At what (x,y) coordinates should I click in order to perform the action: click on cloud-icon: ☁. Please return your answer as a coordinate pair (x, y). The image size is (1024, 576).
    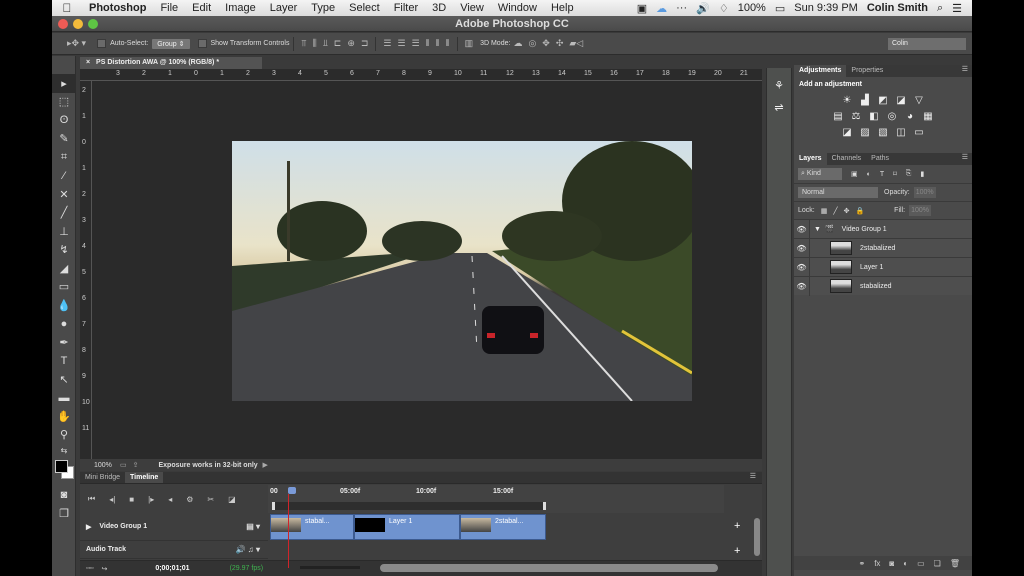
    Looking at the image, I should click on (661, 8).